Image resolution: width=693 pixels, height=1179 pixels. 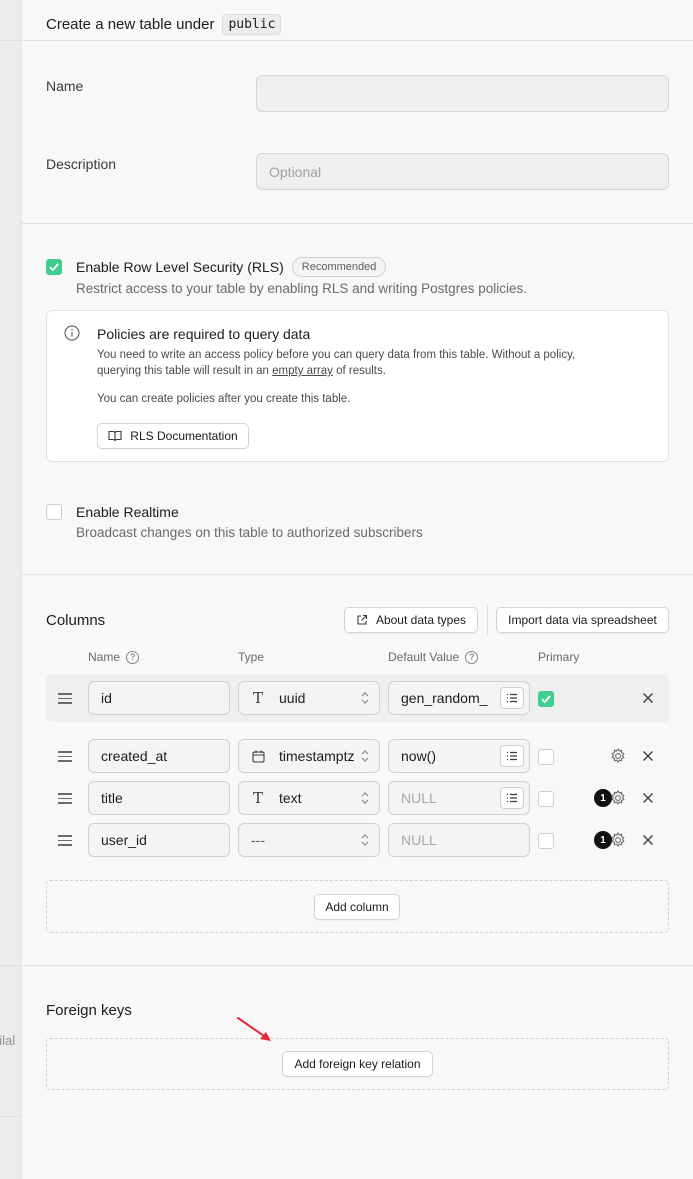 I want to click on background-page: ailal, so click(x=10, y=589).